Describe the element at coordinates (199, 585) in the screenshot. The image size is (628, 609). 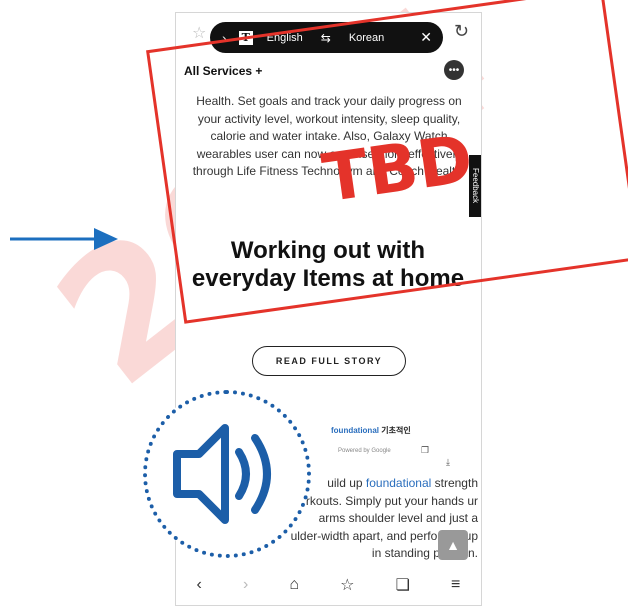
I see `back-icon: ‹` at that location.